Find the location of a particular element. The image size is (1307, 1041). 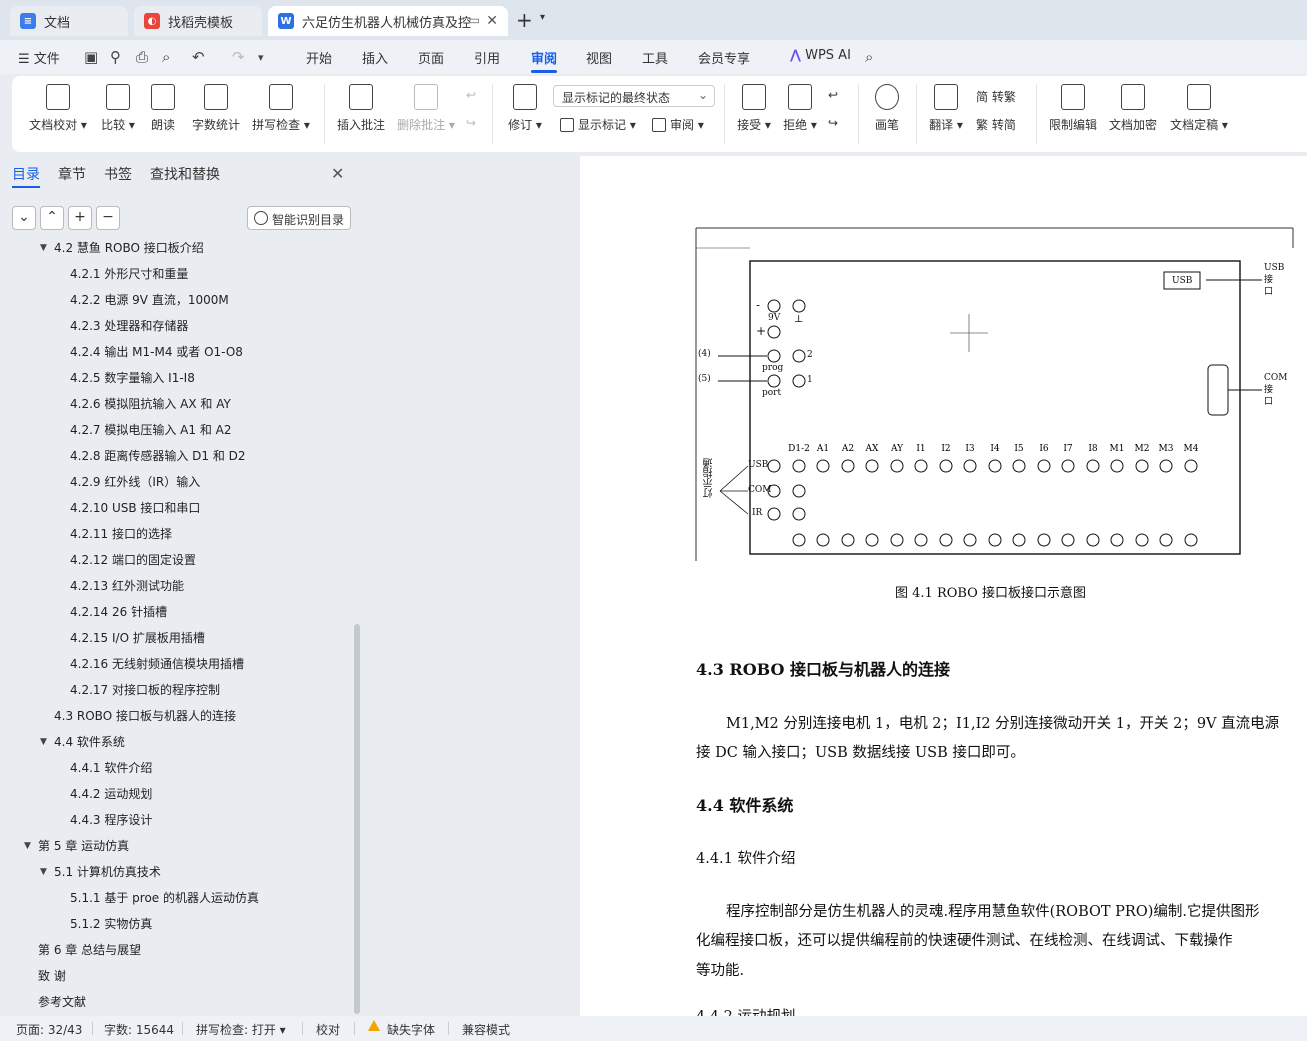

nav-scrollbar is located at coordinates (357, 819).